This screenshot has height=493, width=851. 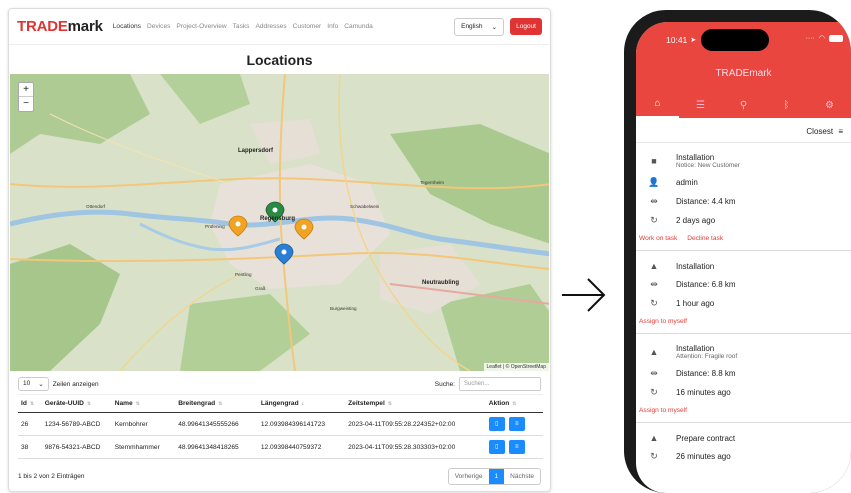 I want to click on tab-home: ⌂, so click(x=657, y=105).